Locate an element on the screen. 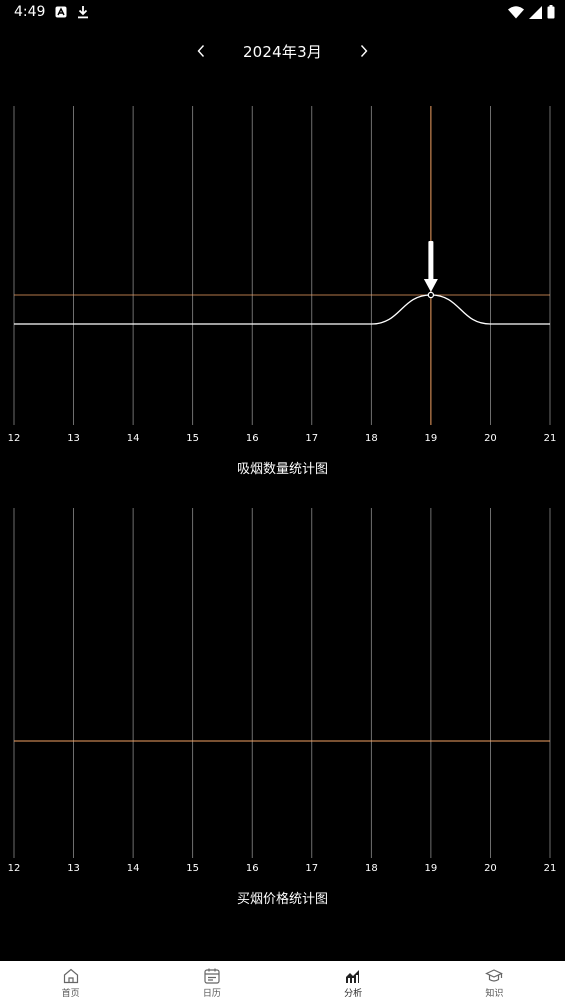 This screenshot has height=1004, width=565. month-title: 2024年3月 is located at coordinates (282, 51).